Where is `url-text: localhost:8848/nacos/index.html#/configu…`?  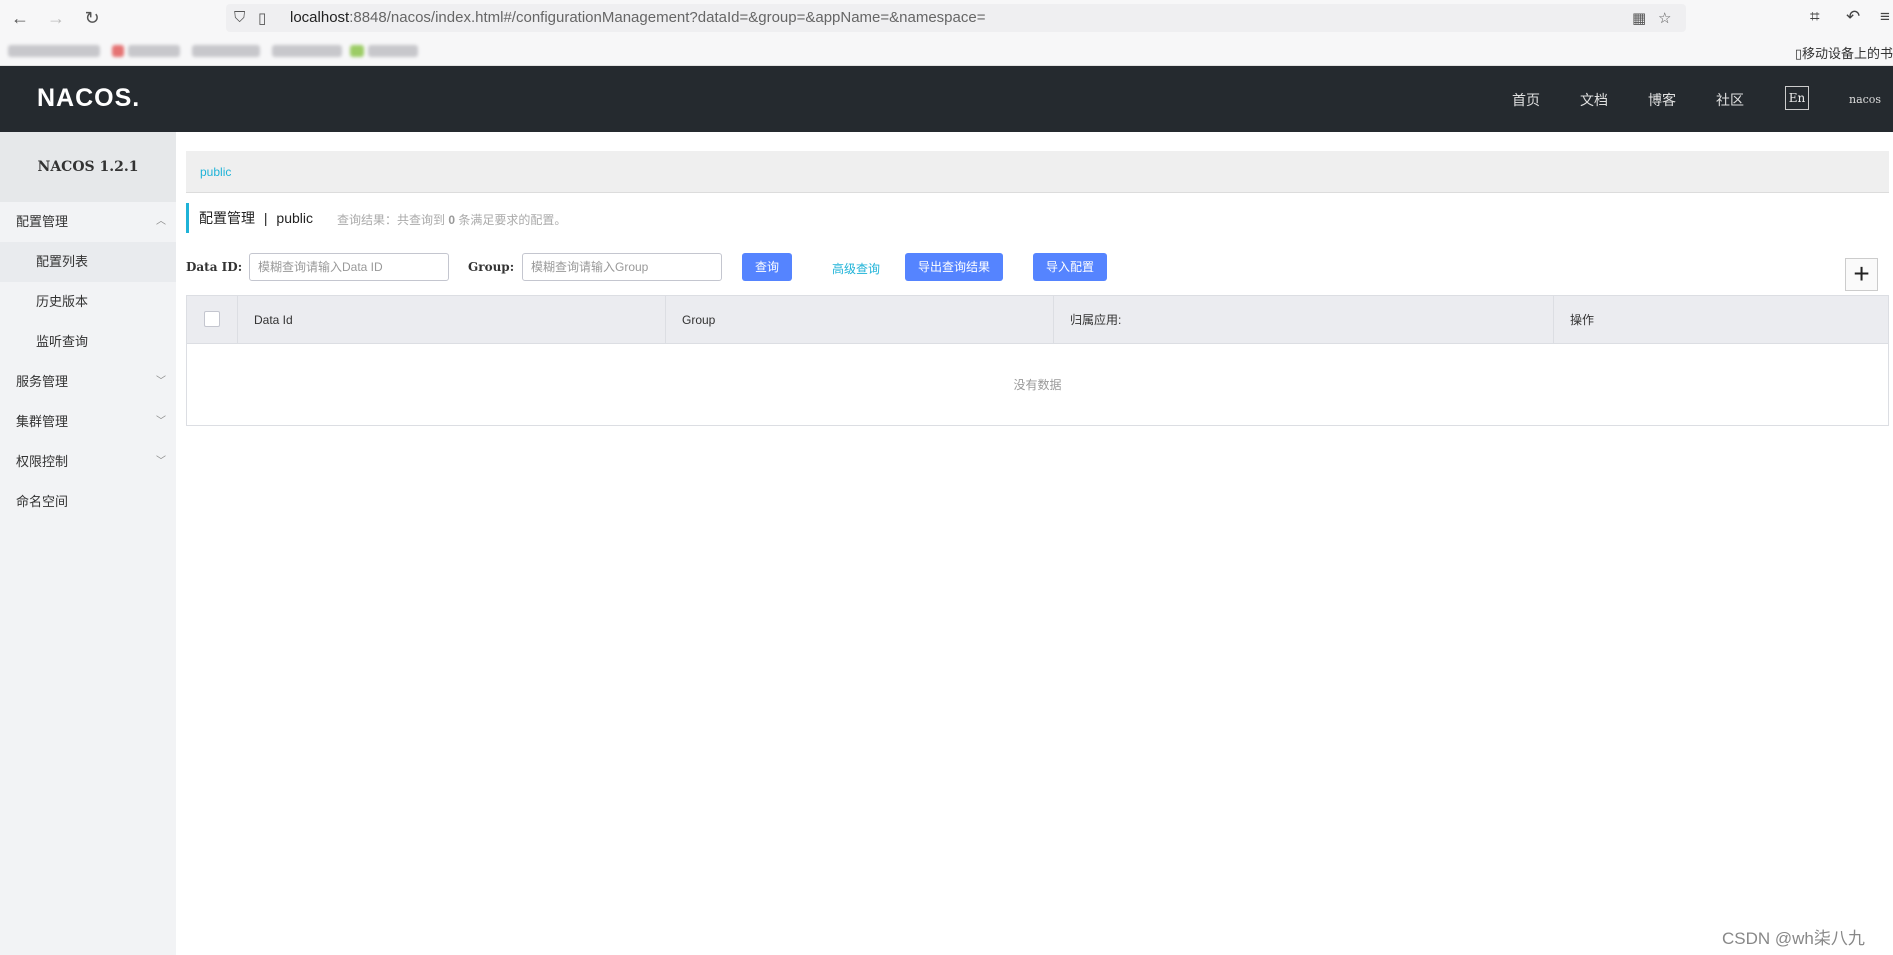
url-text: localhost:8848/nacos/index.html#/configu… is located at coordinates (637, 17).